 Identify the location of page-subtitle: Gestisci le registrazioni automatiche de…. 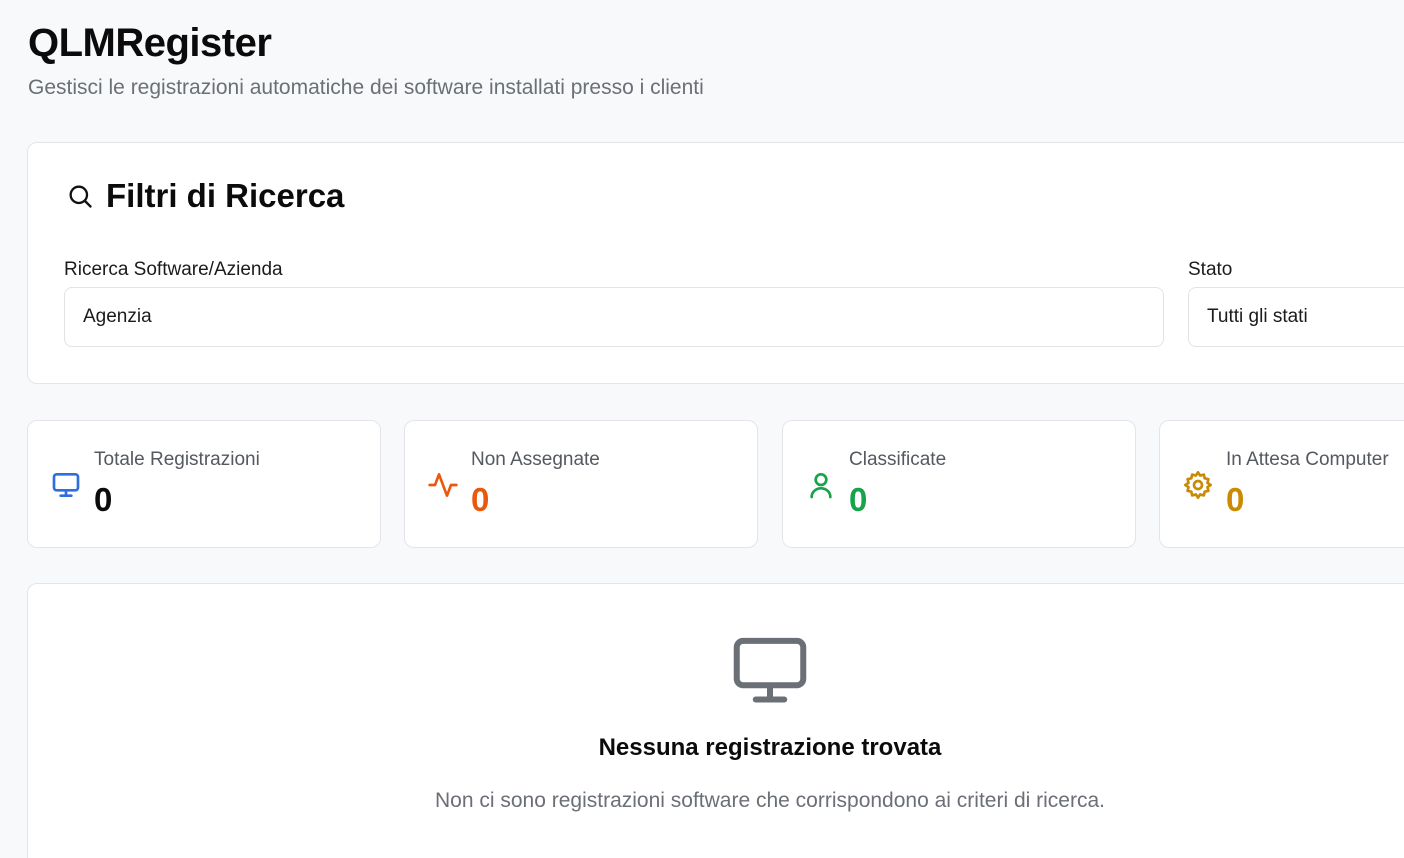
(366, 87).